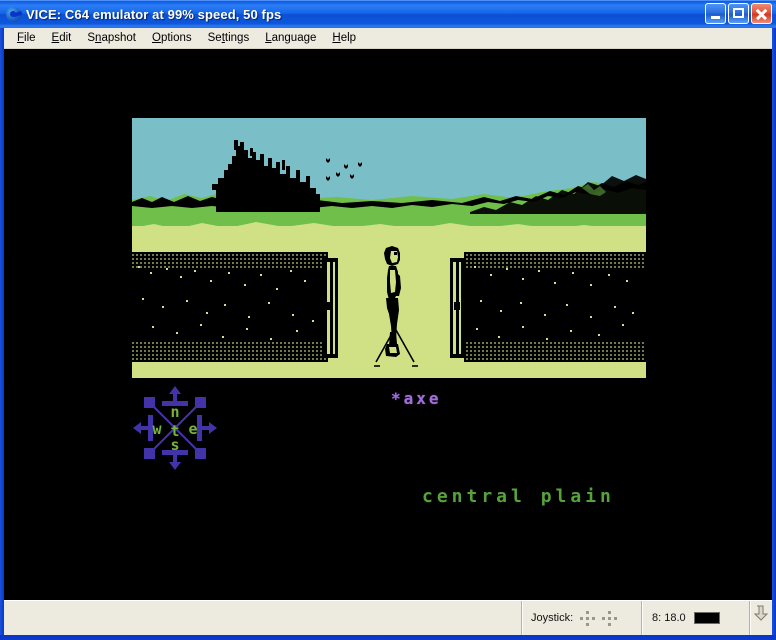 This screenshot has height=640, width=776. Describe the element at coordinates (558, 194) in the screenshot. I see `scene-mountains` at that location.